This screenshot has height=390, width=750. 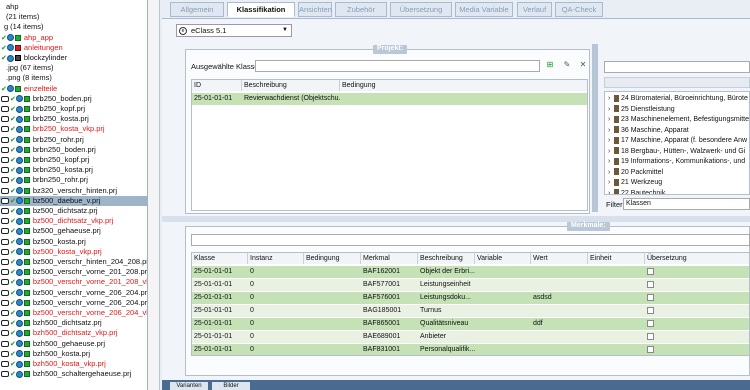 What do you see at coordinates (73, 99) in the screenshot?
I see `tree-item: ✔ brb250_boden.prj` at bounding box center [73, 99].